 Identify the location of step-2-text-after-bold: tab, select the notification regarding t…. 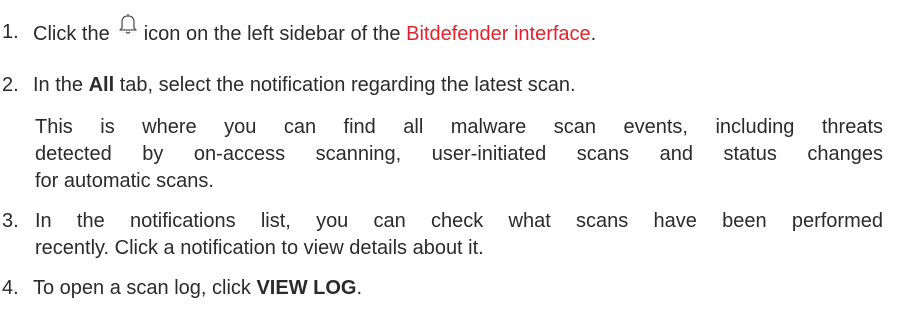
(347, 85).